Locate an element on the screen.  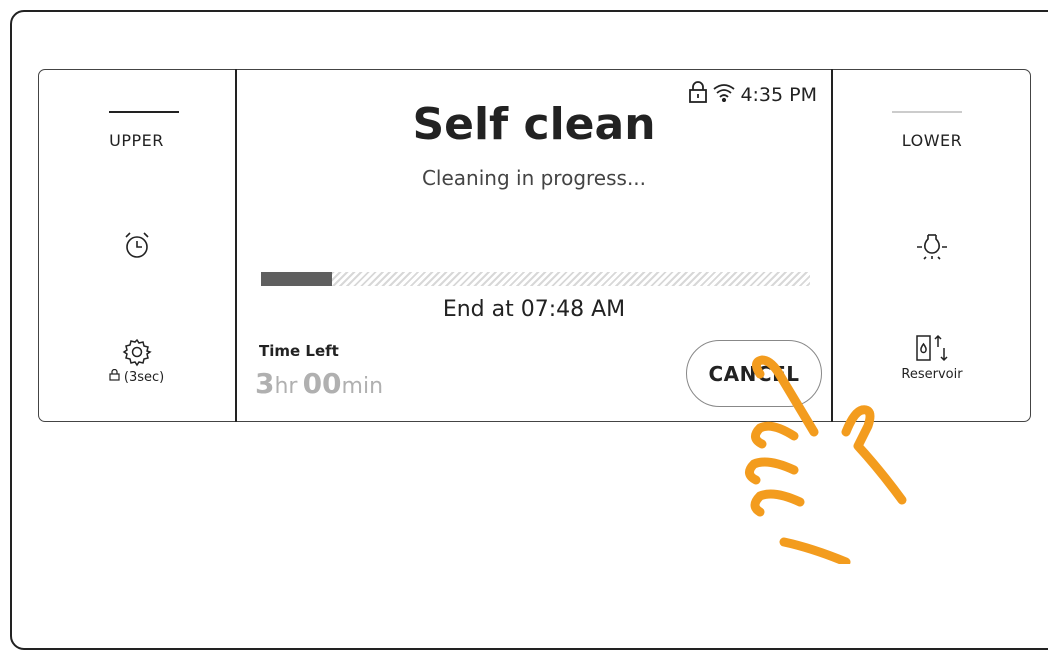
lower-oven-label: LOWER is located at coordinates (932, 140).